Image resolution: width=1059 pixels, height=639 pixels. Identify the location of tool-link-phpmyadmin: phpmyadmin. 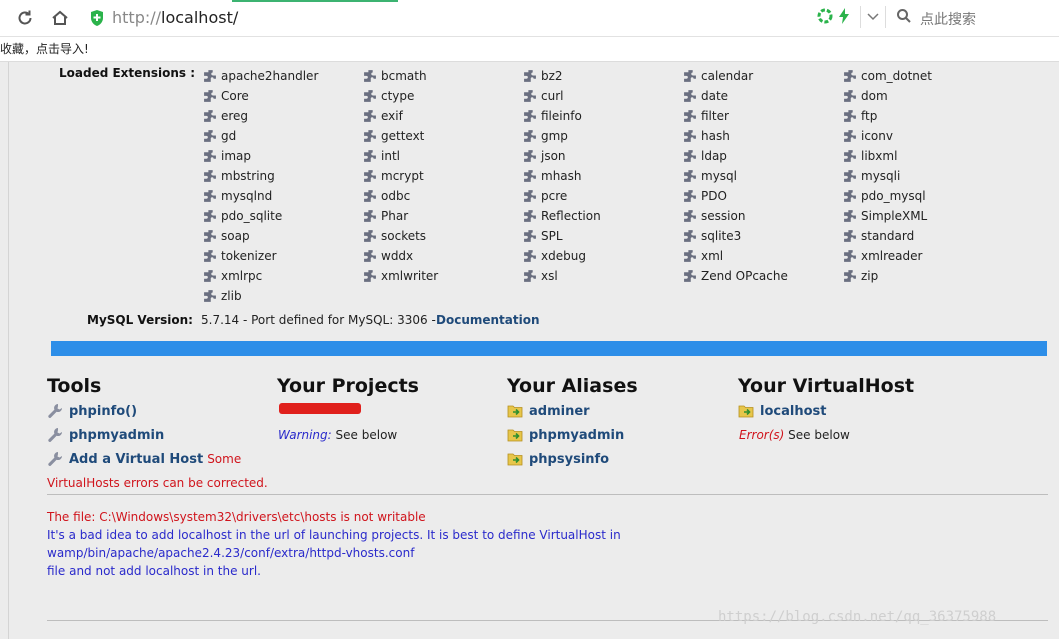
(105, 435).